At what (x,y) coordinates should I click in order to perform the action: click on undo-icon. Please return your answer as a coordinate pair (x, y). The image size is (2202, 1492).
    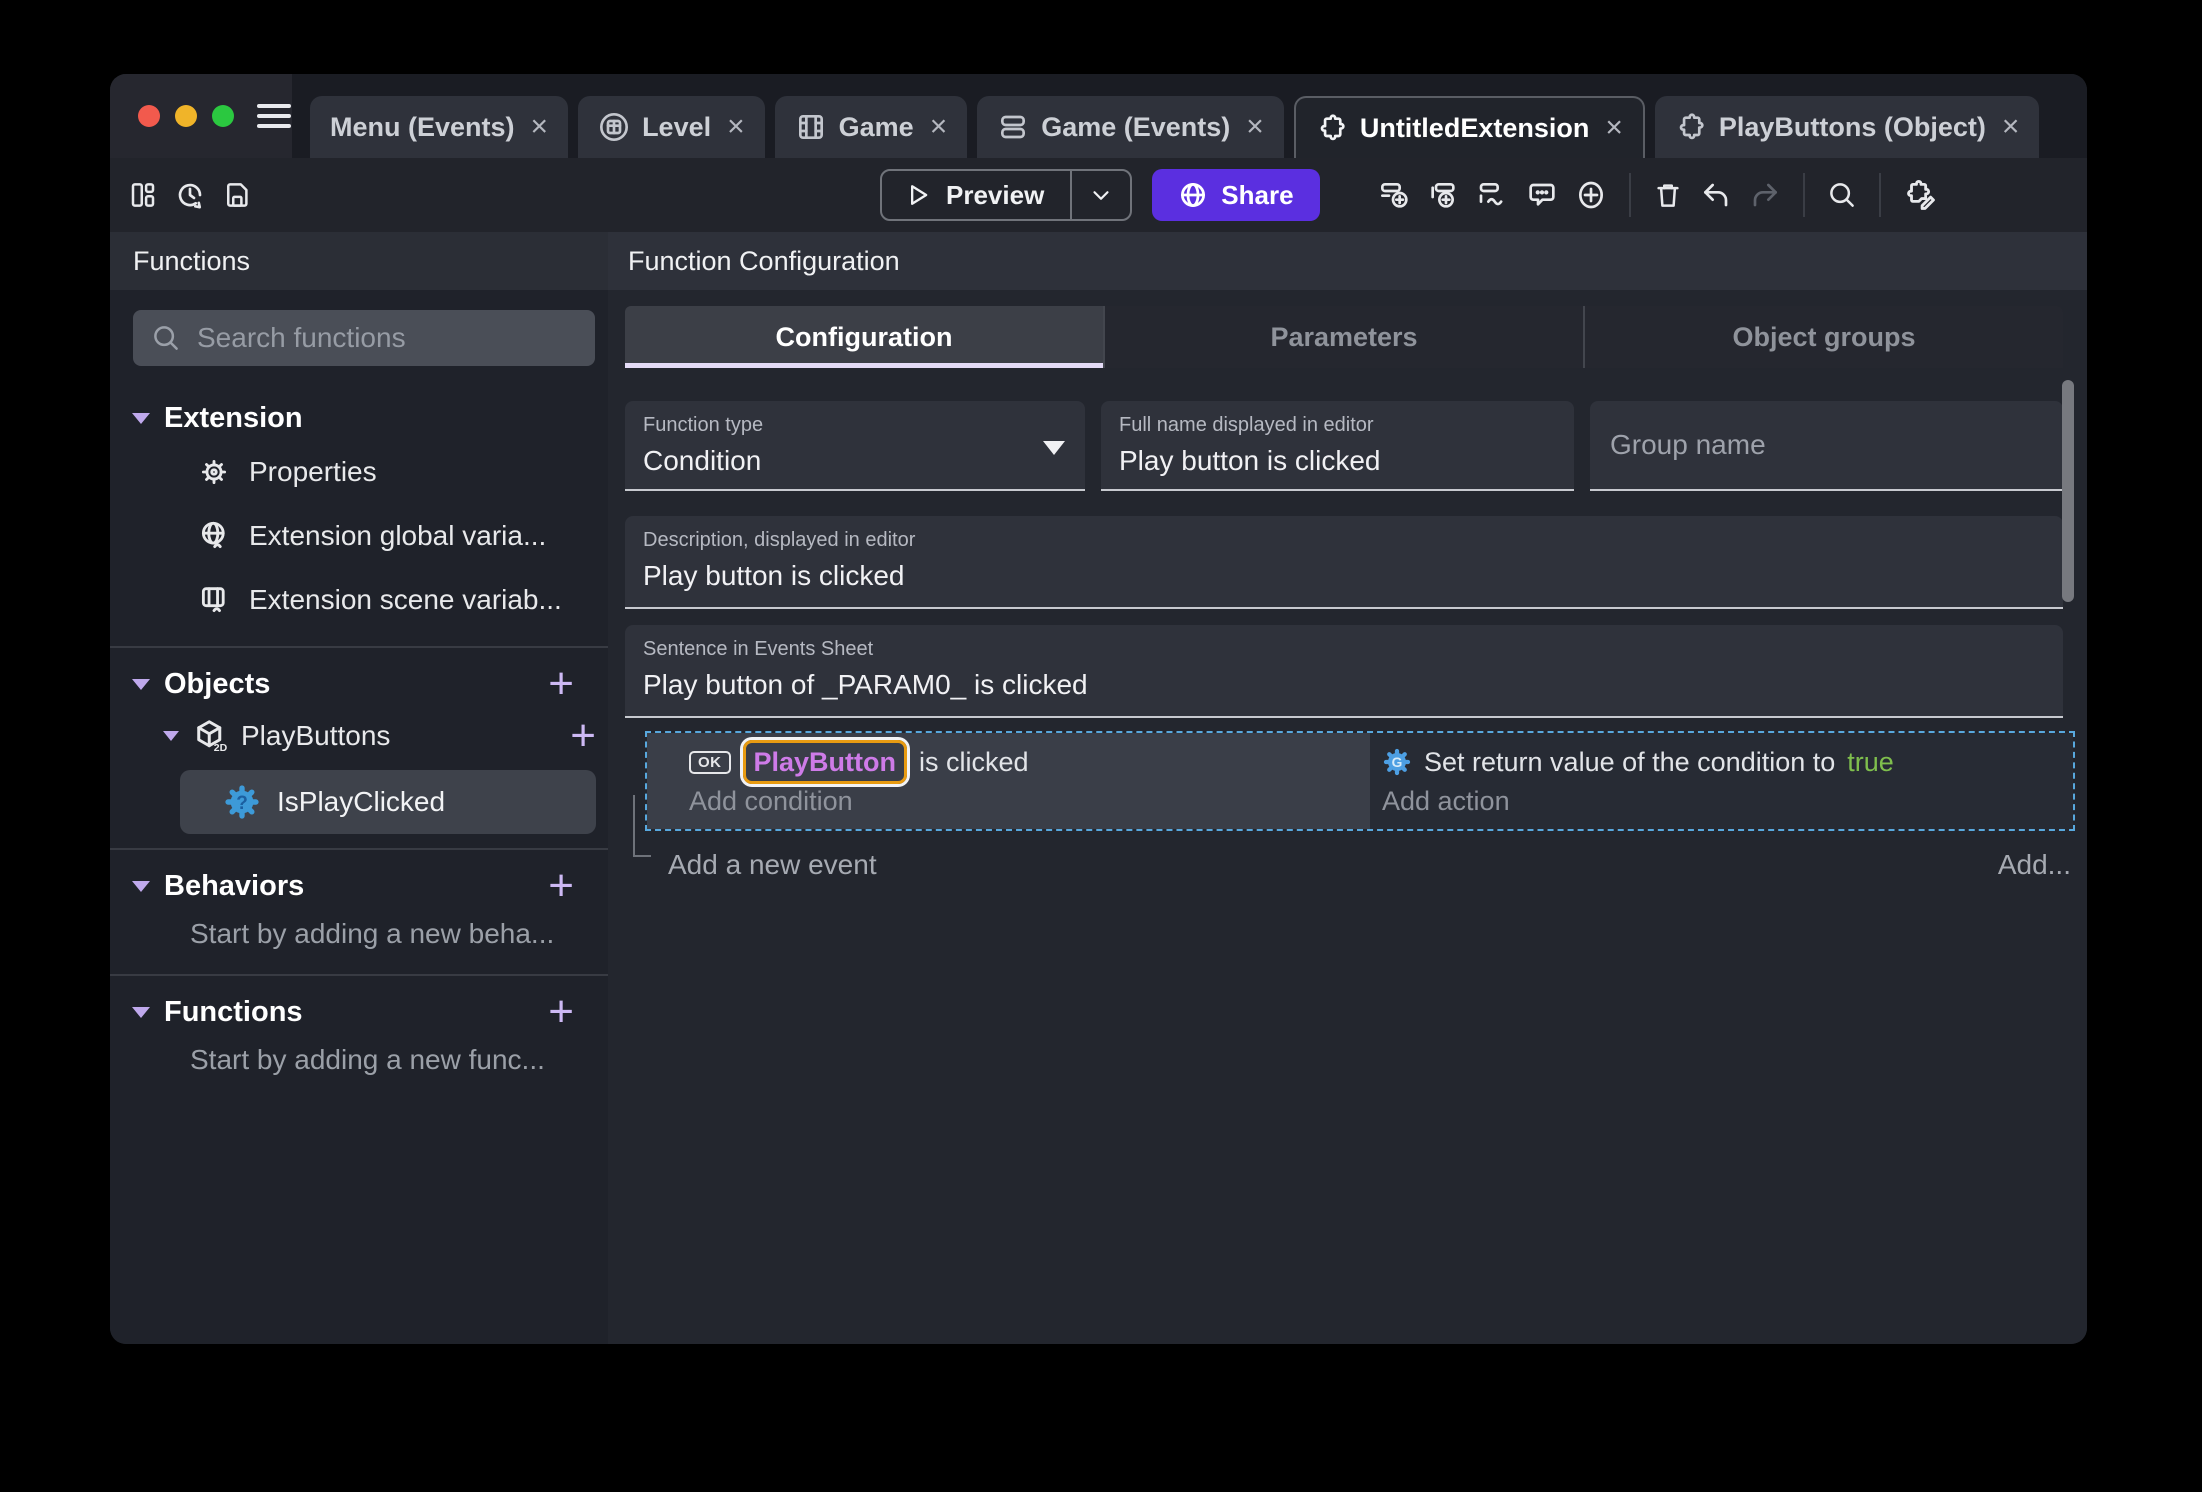
    Looking at the image, I should click on (1716, 195).